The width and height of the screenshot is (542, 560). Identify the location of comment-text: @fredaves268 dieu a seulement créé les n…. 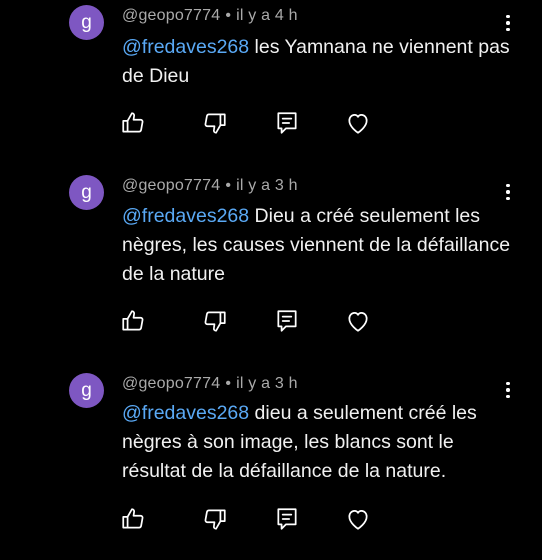
(317, 442).